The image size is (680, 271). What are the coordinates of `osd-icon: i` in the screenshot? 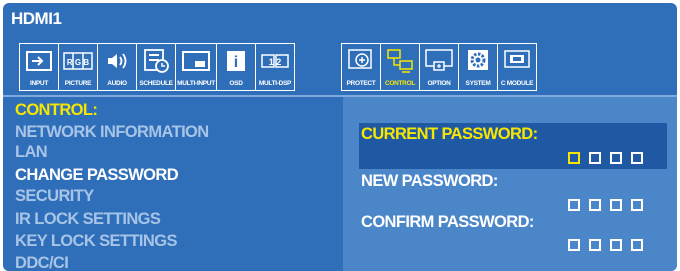 It's located at (236, 61).